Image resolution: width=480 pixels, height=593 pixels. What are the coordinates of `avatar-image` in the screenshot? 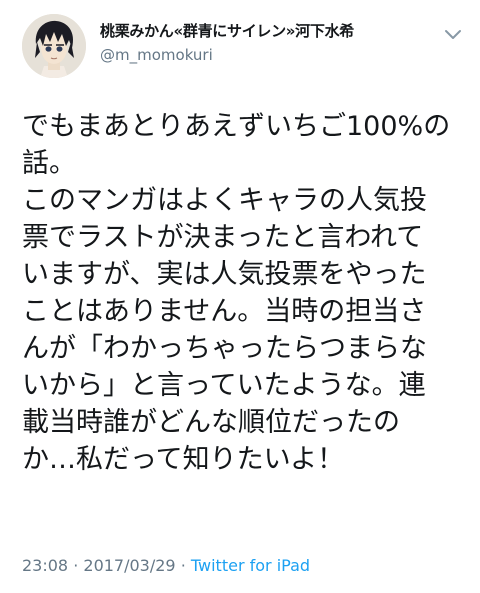 It's located at (54, 46).